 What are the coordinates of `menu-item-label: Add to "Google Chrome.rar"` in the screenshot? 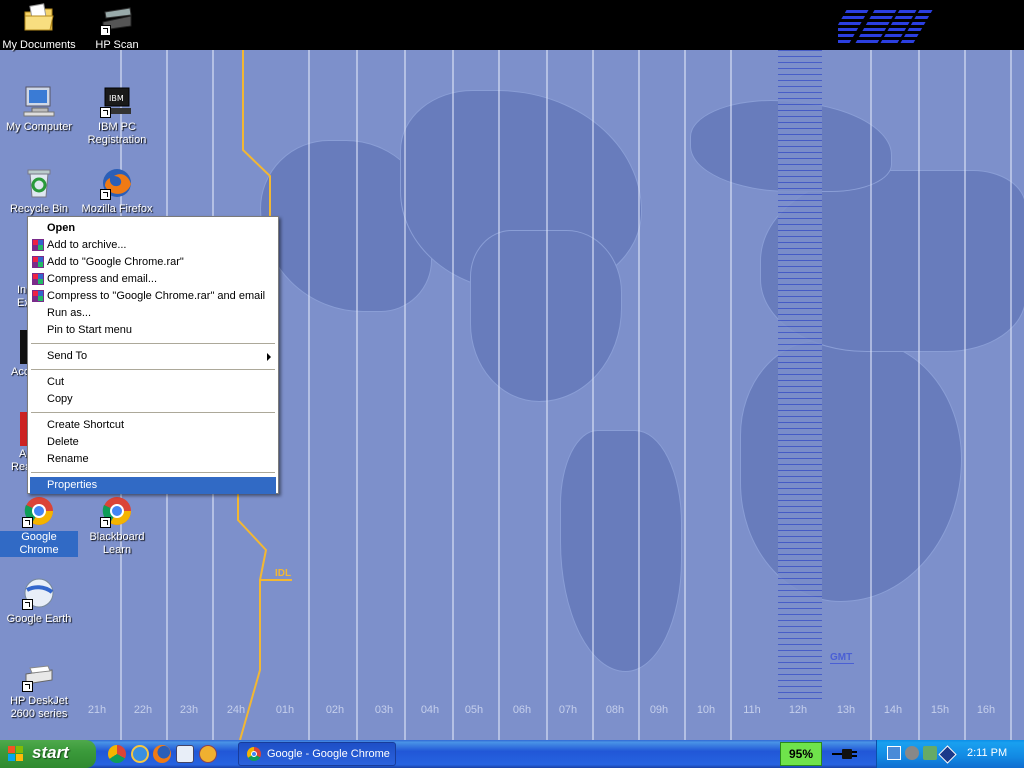 It's located at (115, 262).